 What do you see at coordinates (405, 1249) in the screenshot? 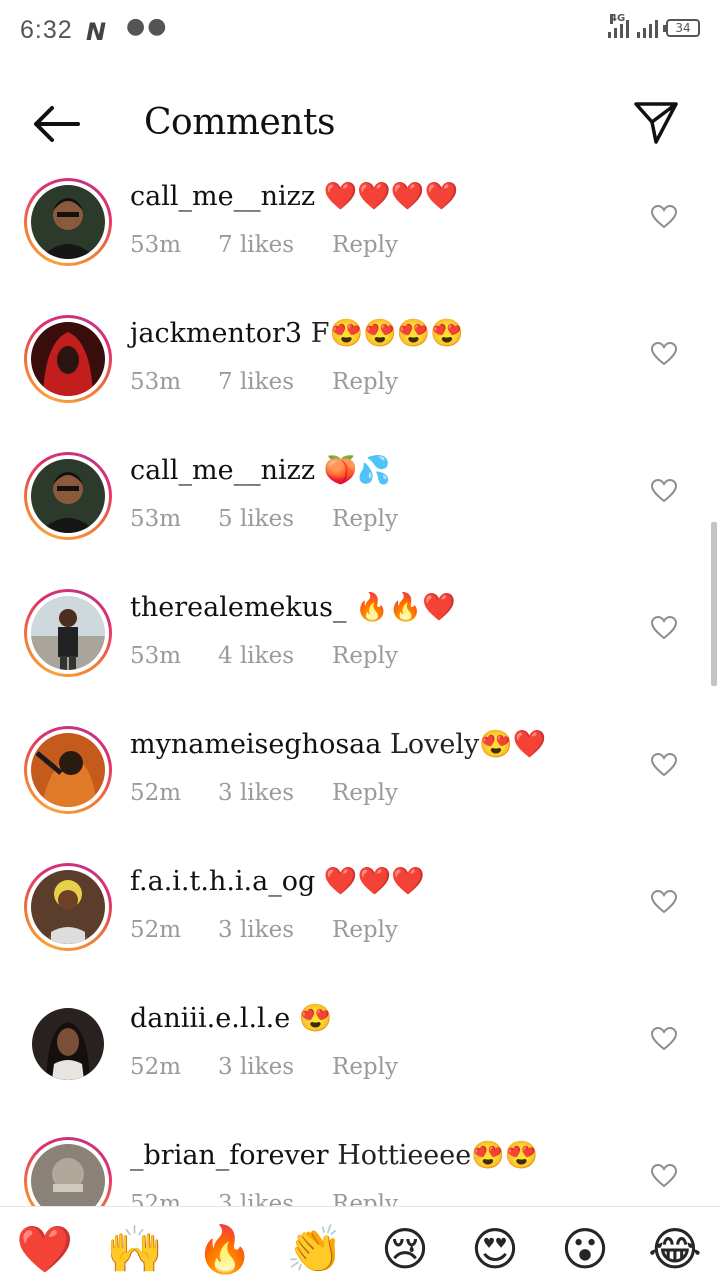
I see `reaction-crying-button: 😢` at bounding box center [405, 1249].